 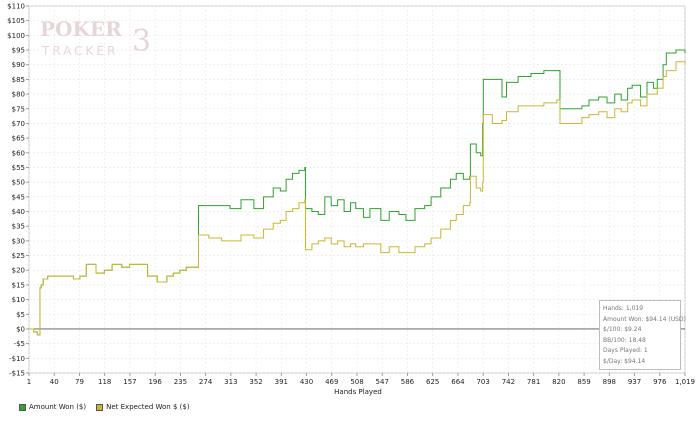 I want to click on y-tick-label: $10, so click(x=18, y=300).